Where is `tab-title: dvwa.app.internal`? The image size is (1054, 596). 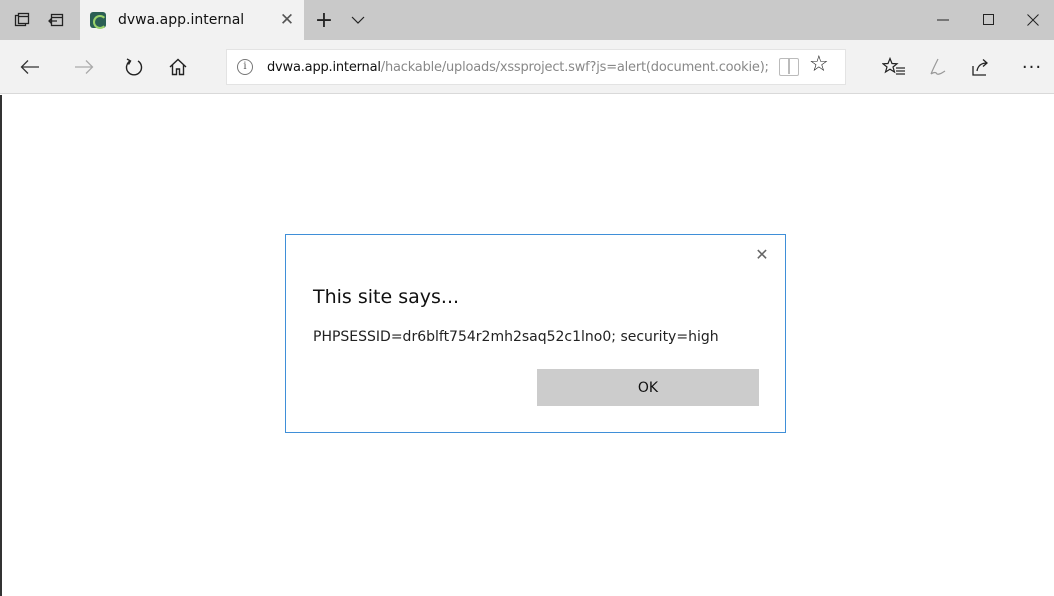
tab-title: dvwa.app.internal is located at coordinates (181, 20).